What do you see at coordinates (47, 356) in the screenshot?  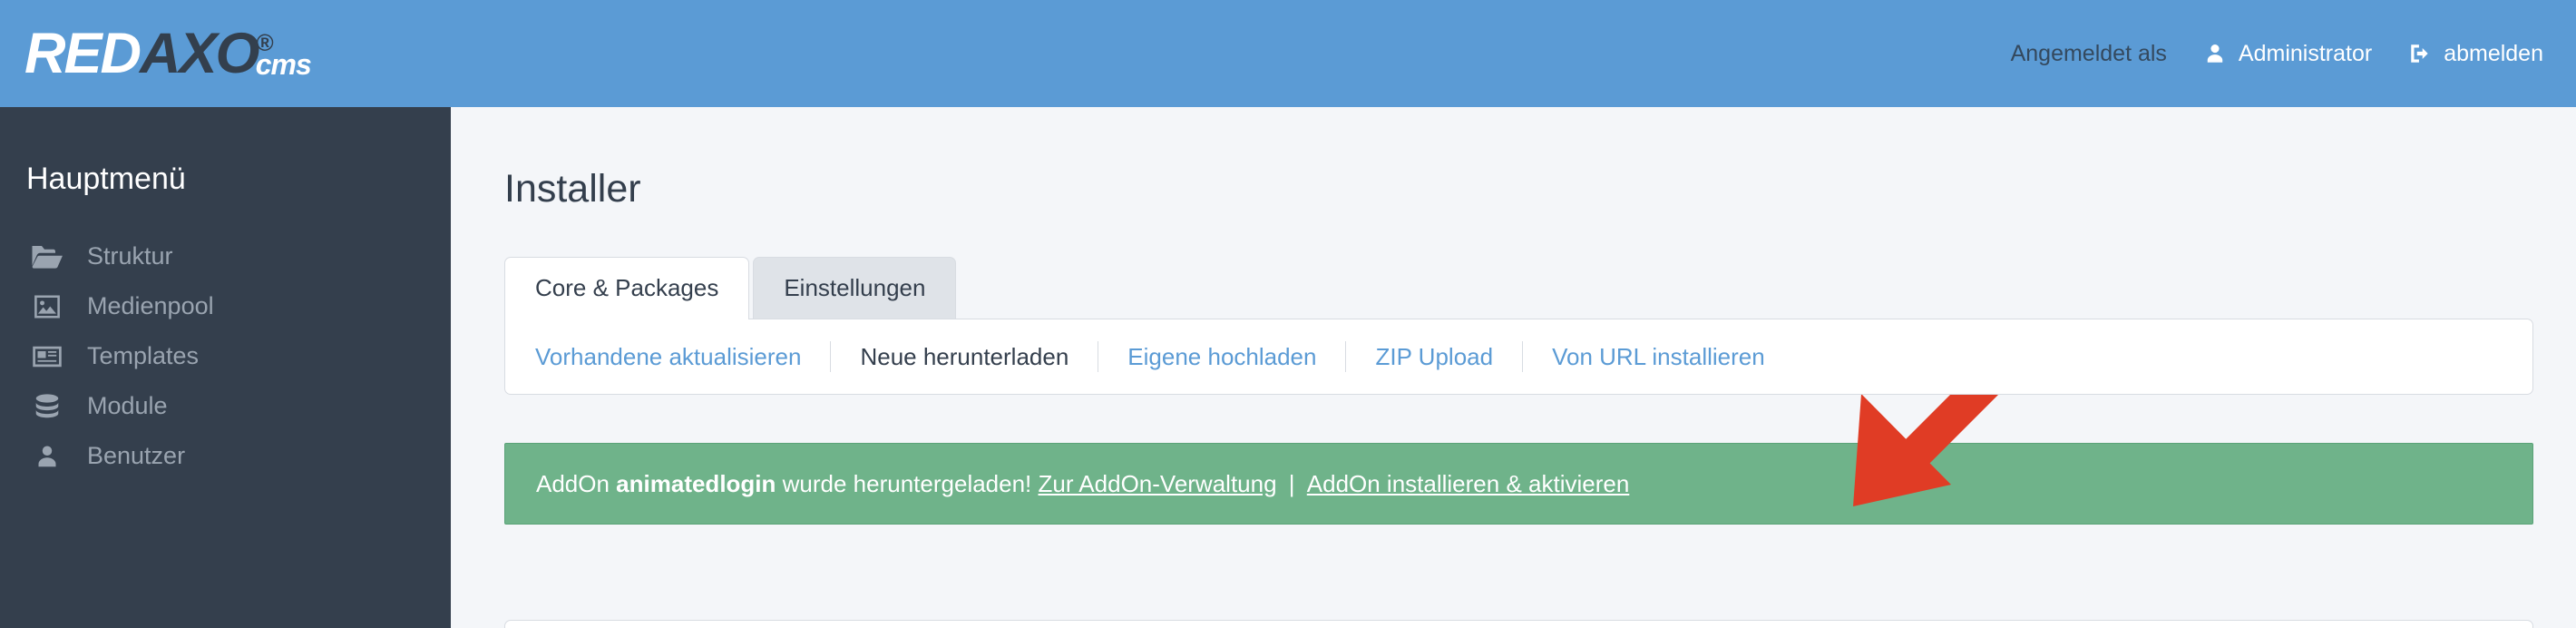 I see `newspaper-icon` at bounding box center [47, 356].